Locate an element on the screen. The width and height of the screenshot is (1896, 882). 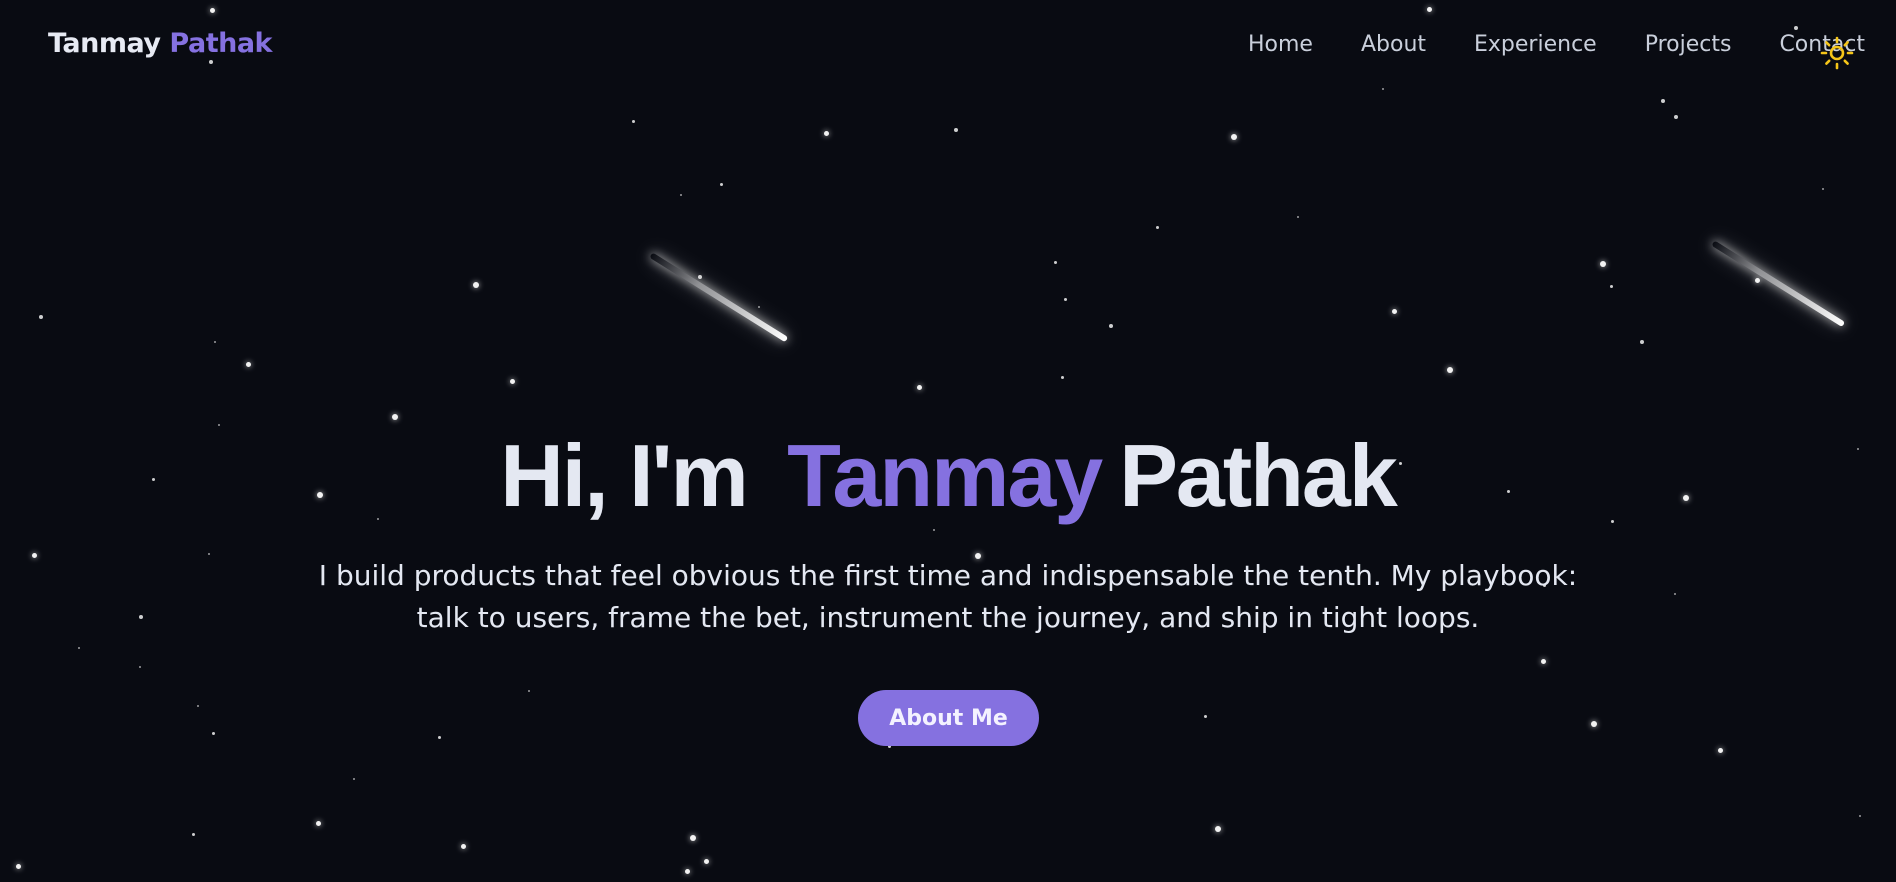
nav-link-projects: Projects is located at coordinates (1688, 44).